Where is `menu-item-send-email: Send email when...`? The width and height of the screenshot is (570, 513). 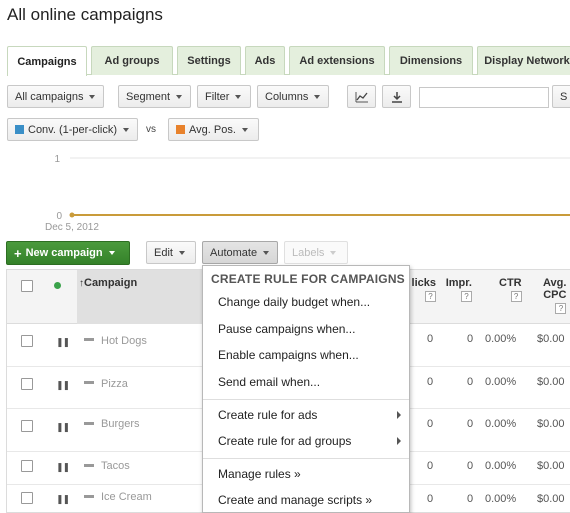 menu-item-send-email: Send email when... is located at coordinates (306, 382).